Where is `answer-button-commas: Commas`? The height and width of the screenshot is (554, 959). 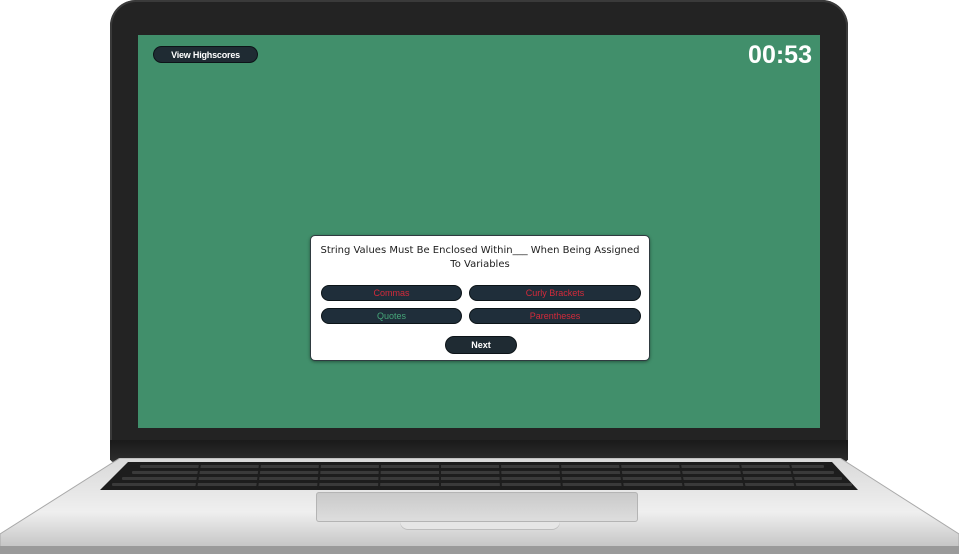 answer-button-commas: Commas is located at coordinates (391, 293).